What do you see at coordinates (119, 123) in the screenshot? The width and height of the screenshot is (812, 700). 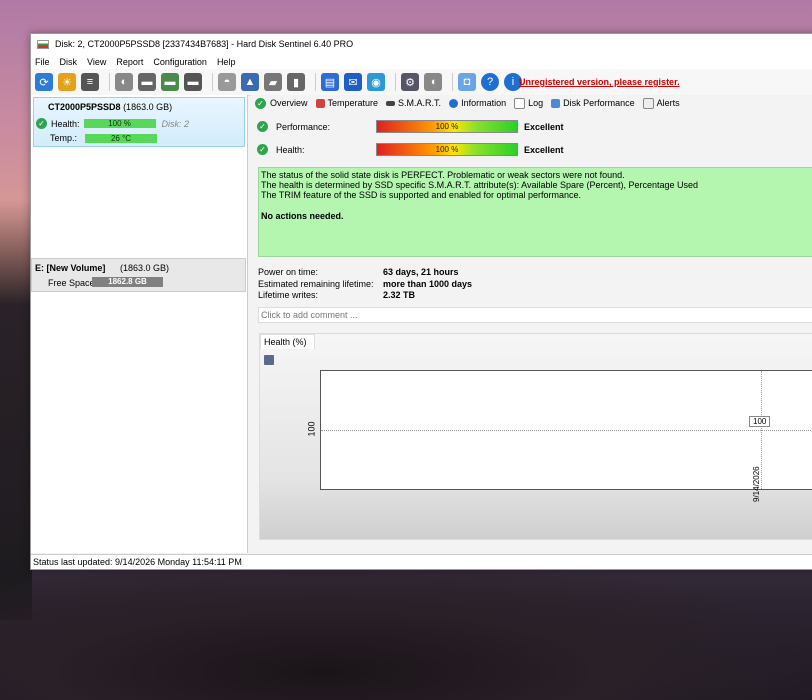 I see `health-bar: 100 %` at bounding box center [119, 123].